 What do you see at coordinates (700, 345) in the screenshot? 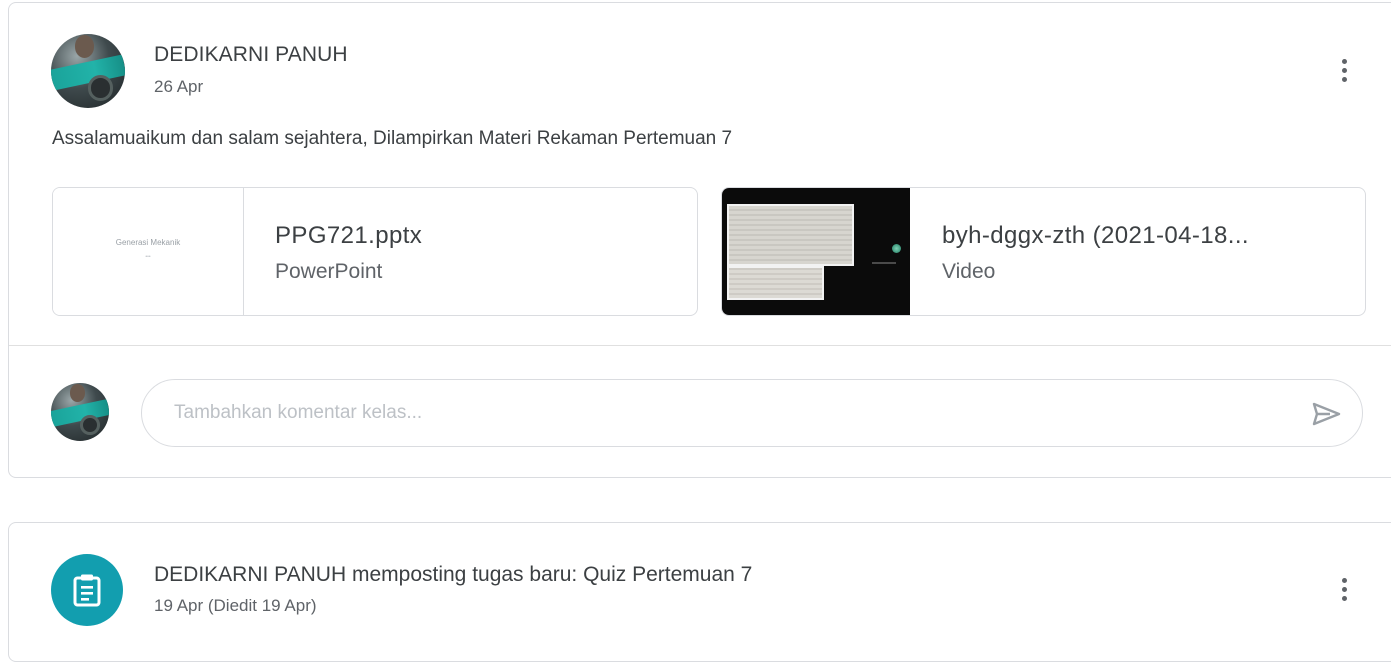
I see `comment-divider` at bounding box center [700, 345].